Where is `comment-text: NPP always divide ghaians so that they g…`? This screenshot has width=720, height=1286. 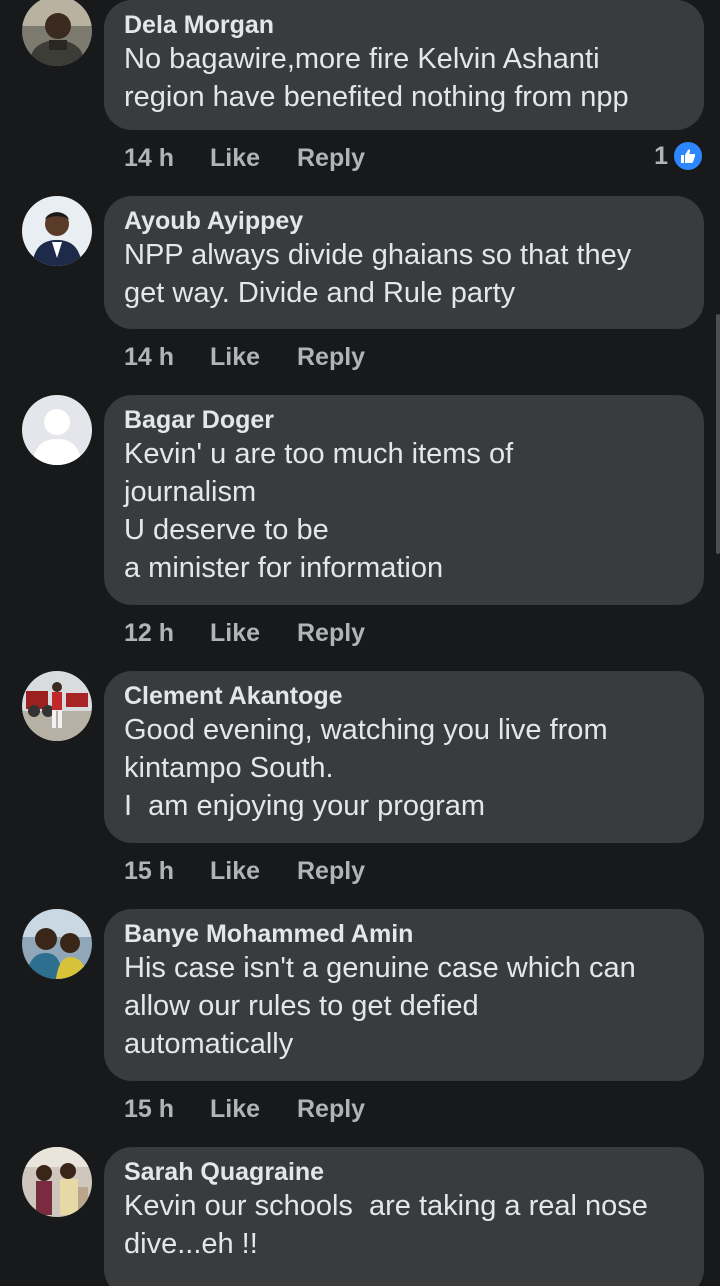 comment-text: NPP always divide ghaians so that they g… is located at coordinates (378, 274).